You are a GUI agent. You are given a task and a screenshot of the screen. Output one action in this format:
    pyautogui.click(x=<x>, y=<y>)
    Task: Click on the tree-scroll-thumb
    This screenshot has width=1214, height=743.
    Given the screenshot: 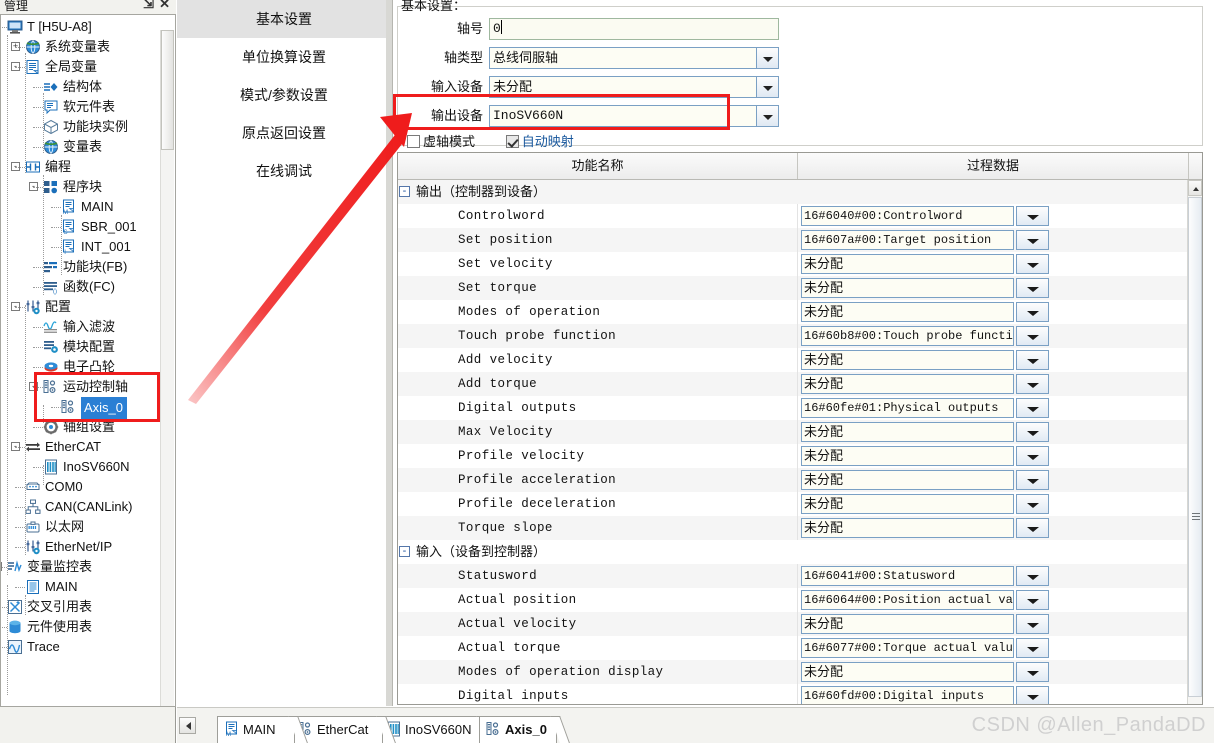 What is the action you would take?
    pyautogui.click(x=167, y=90)
    